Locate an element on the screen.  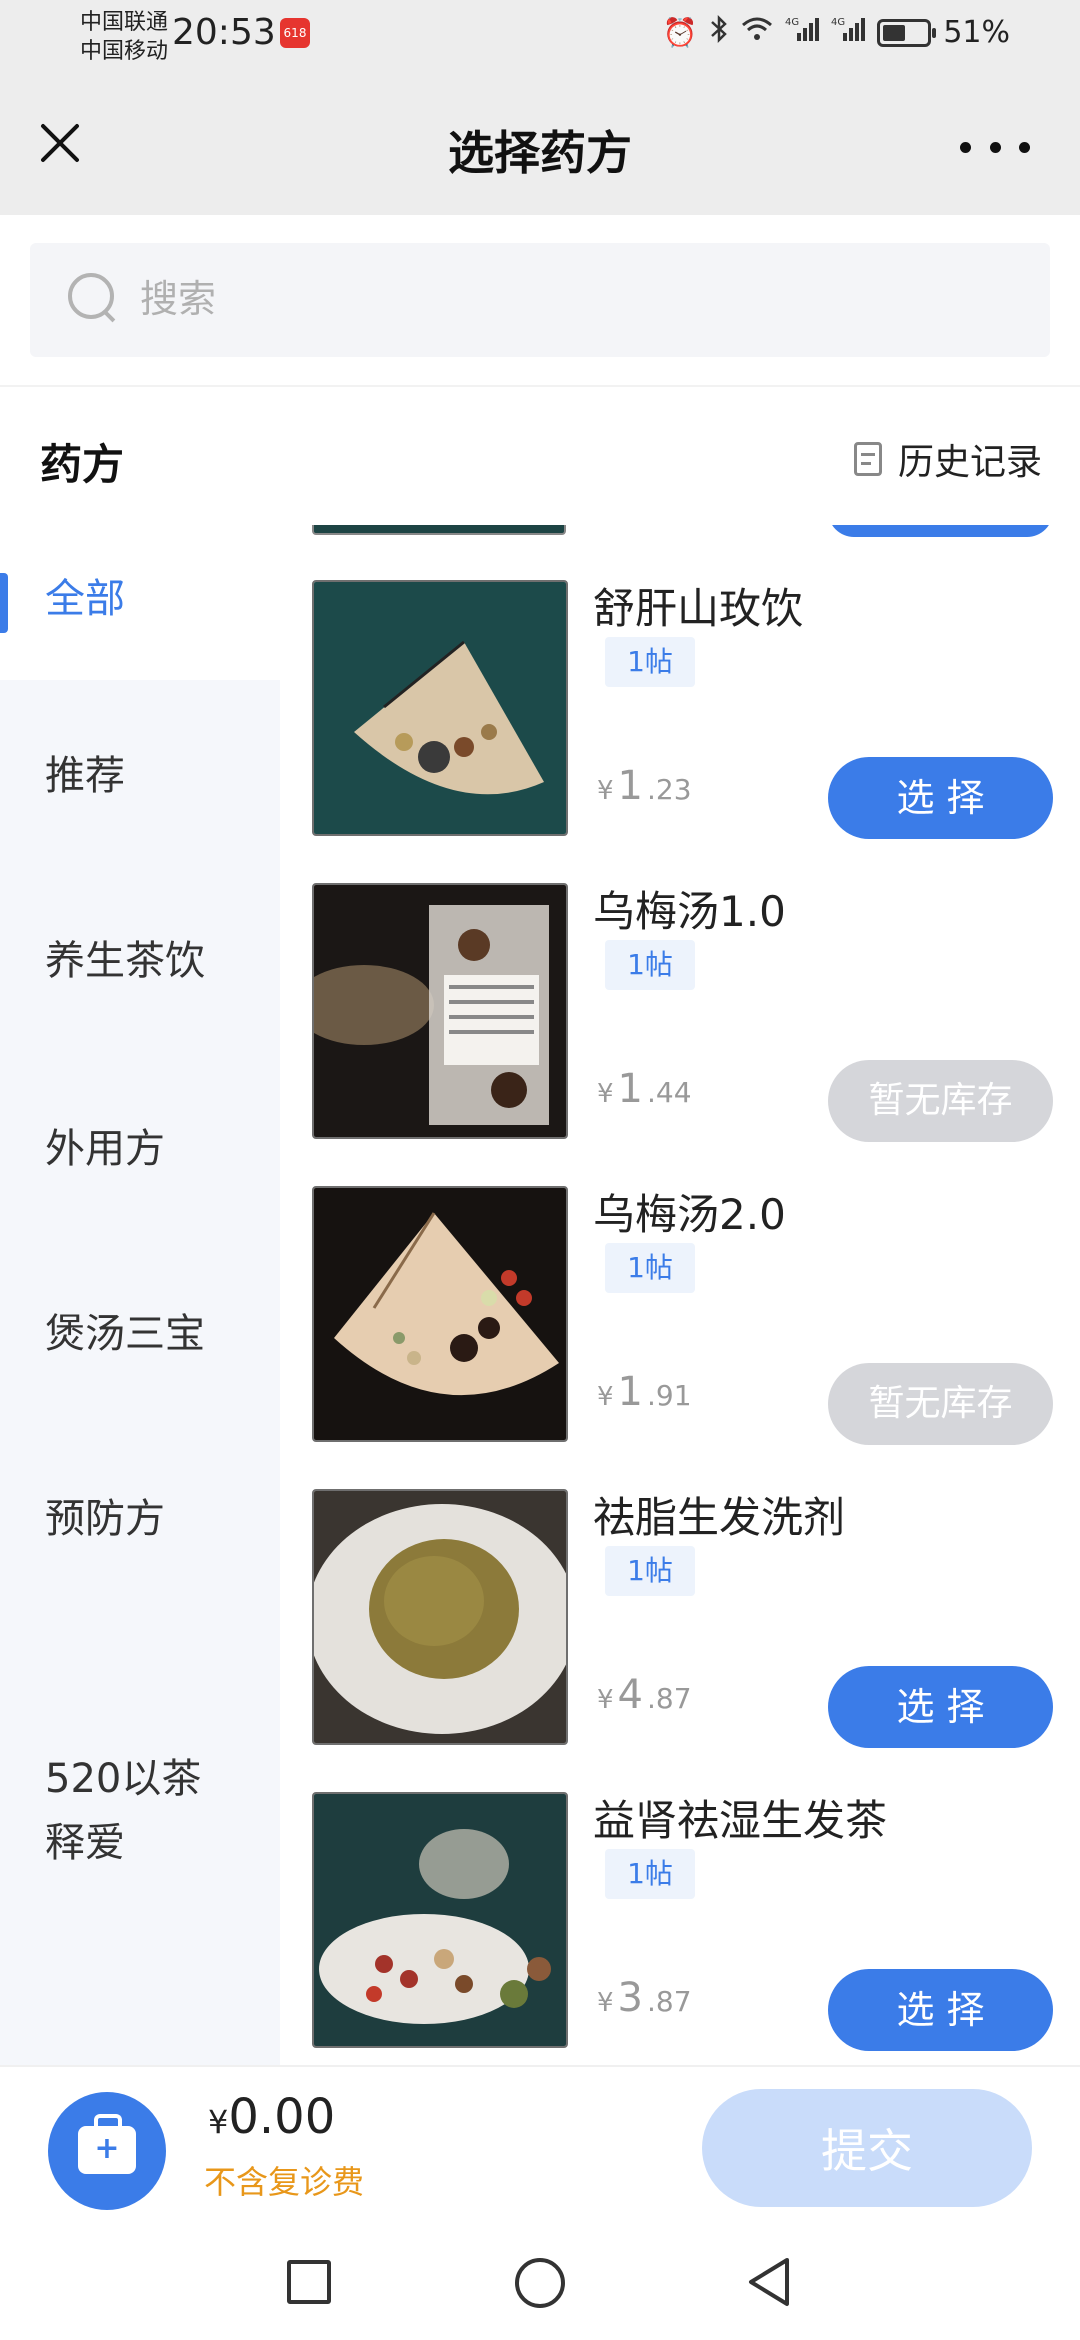
wifi-icon is located at coordinates (757, 32).